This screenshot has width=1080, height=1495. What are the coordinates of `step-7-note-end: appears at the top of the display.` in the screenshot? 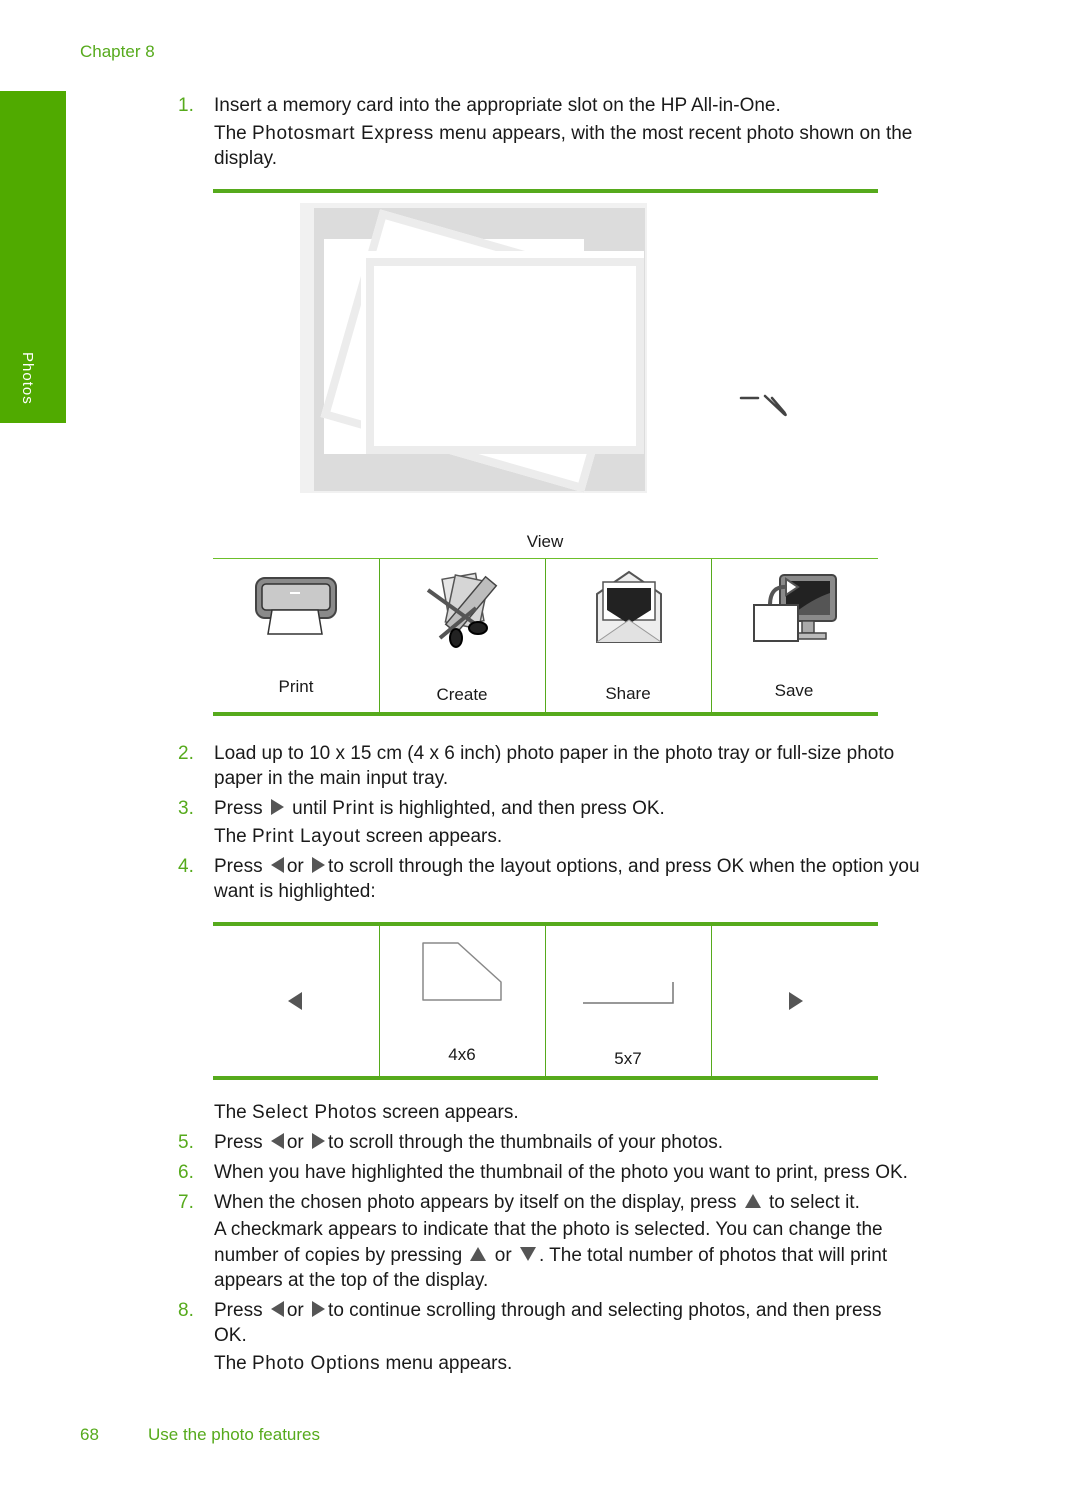 It's located at (351, 1280).